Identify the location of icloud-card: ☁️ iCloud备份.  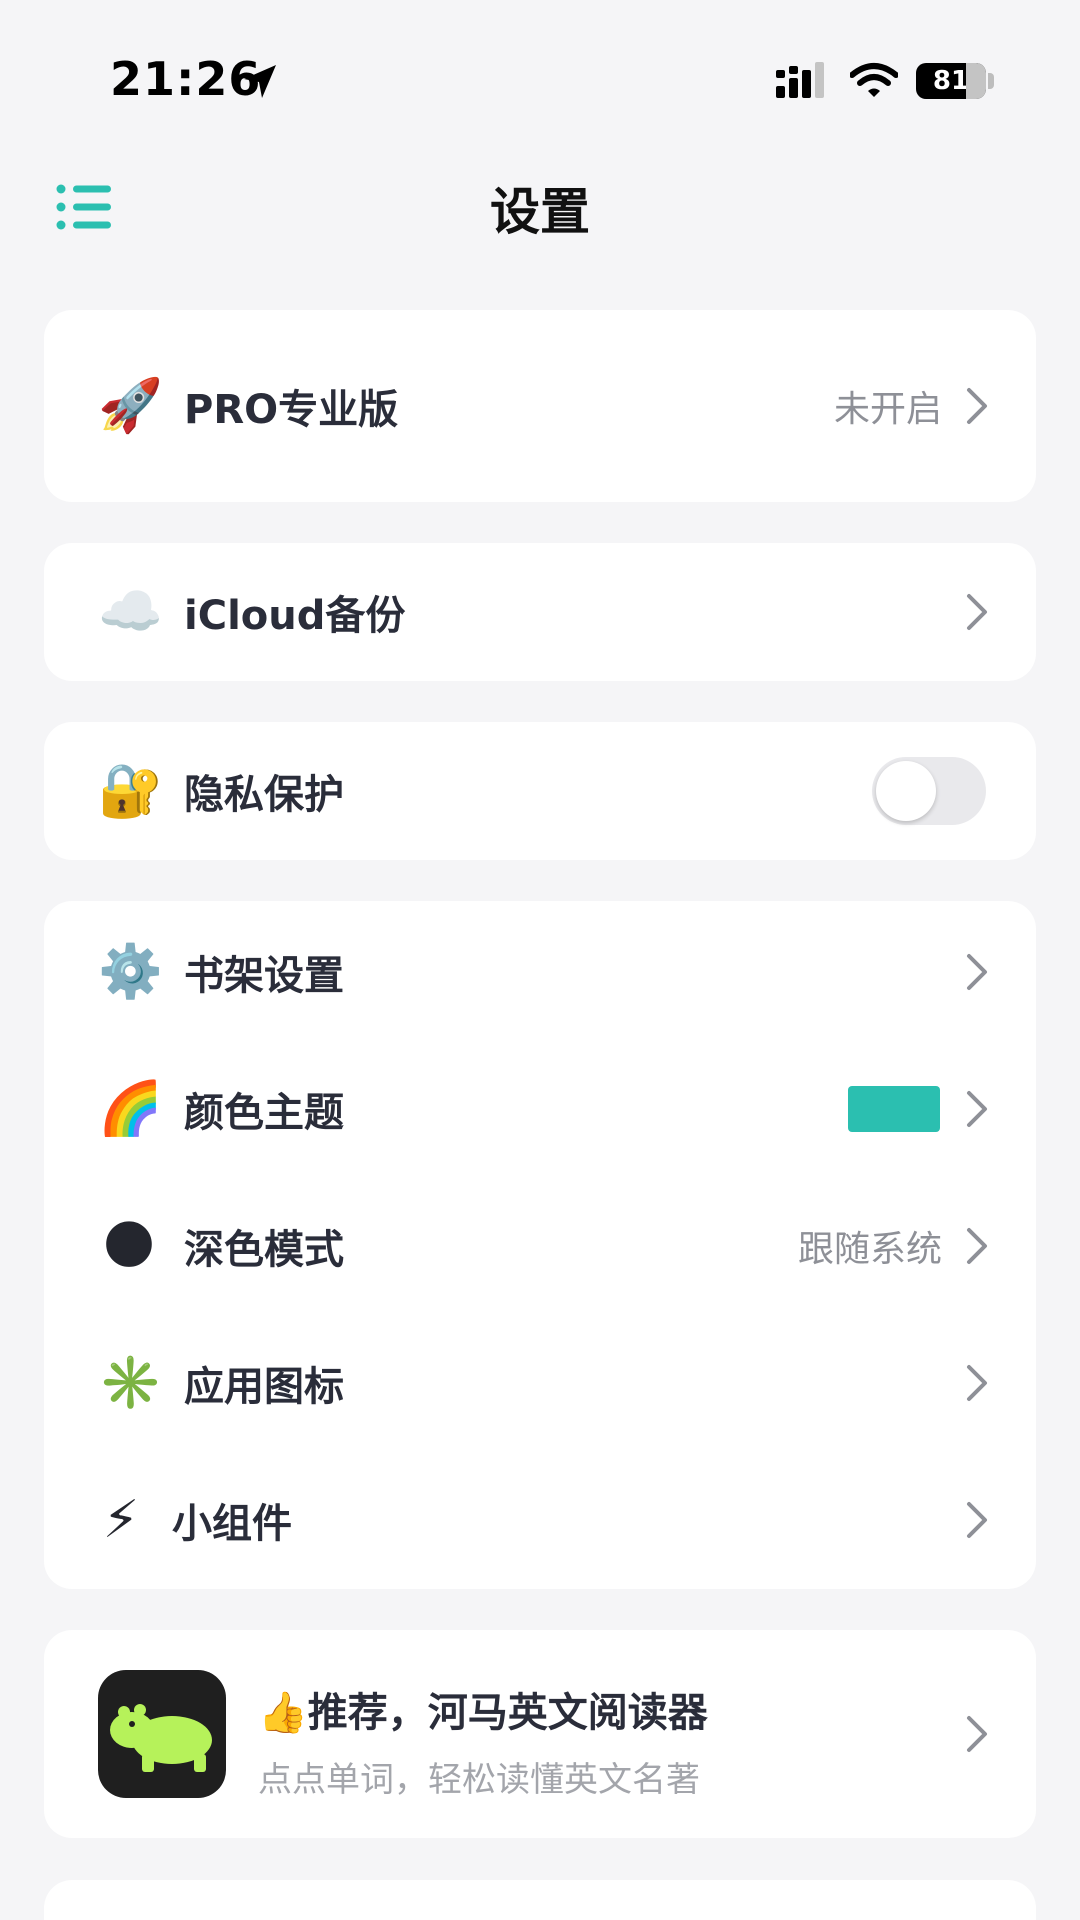
(540, 612).